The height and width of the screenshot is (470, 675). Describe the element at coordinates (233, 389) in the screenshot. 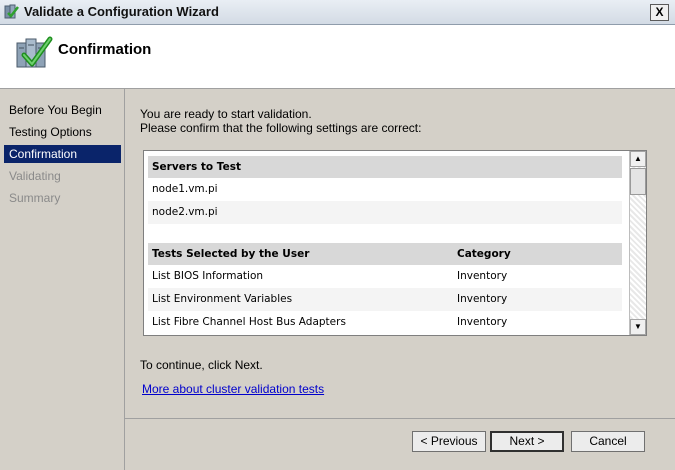

I see `more-info-link: More about cluster validation tests` at that location.